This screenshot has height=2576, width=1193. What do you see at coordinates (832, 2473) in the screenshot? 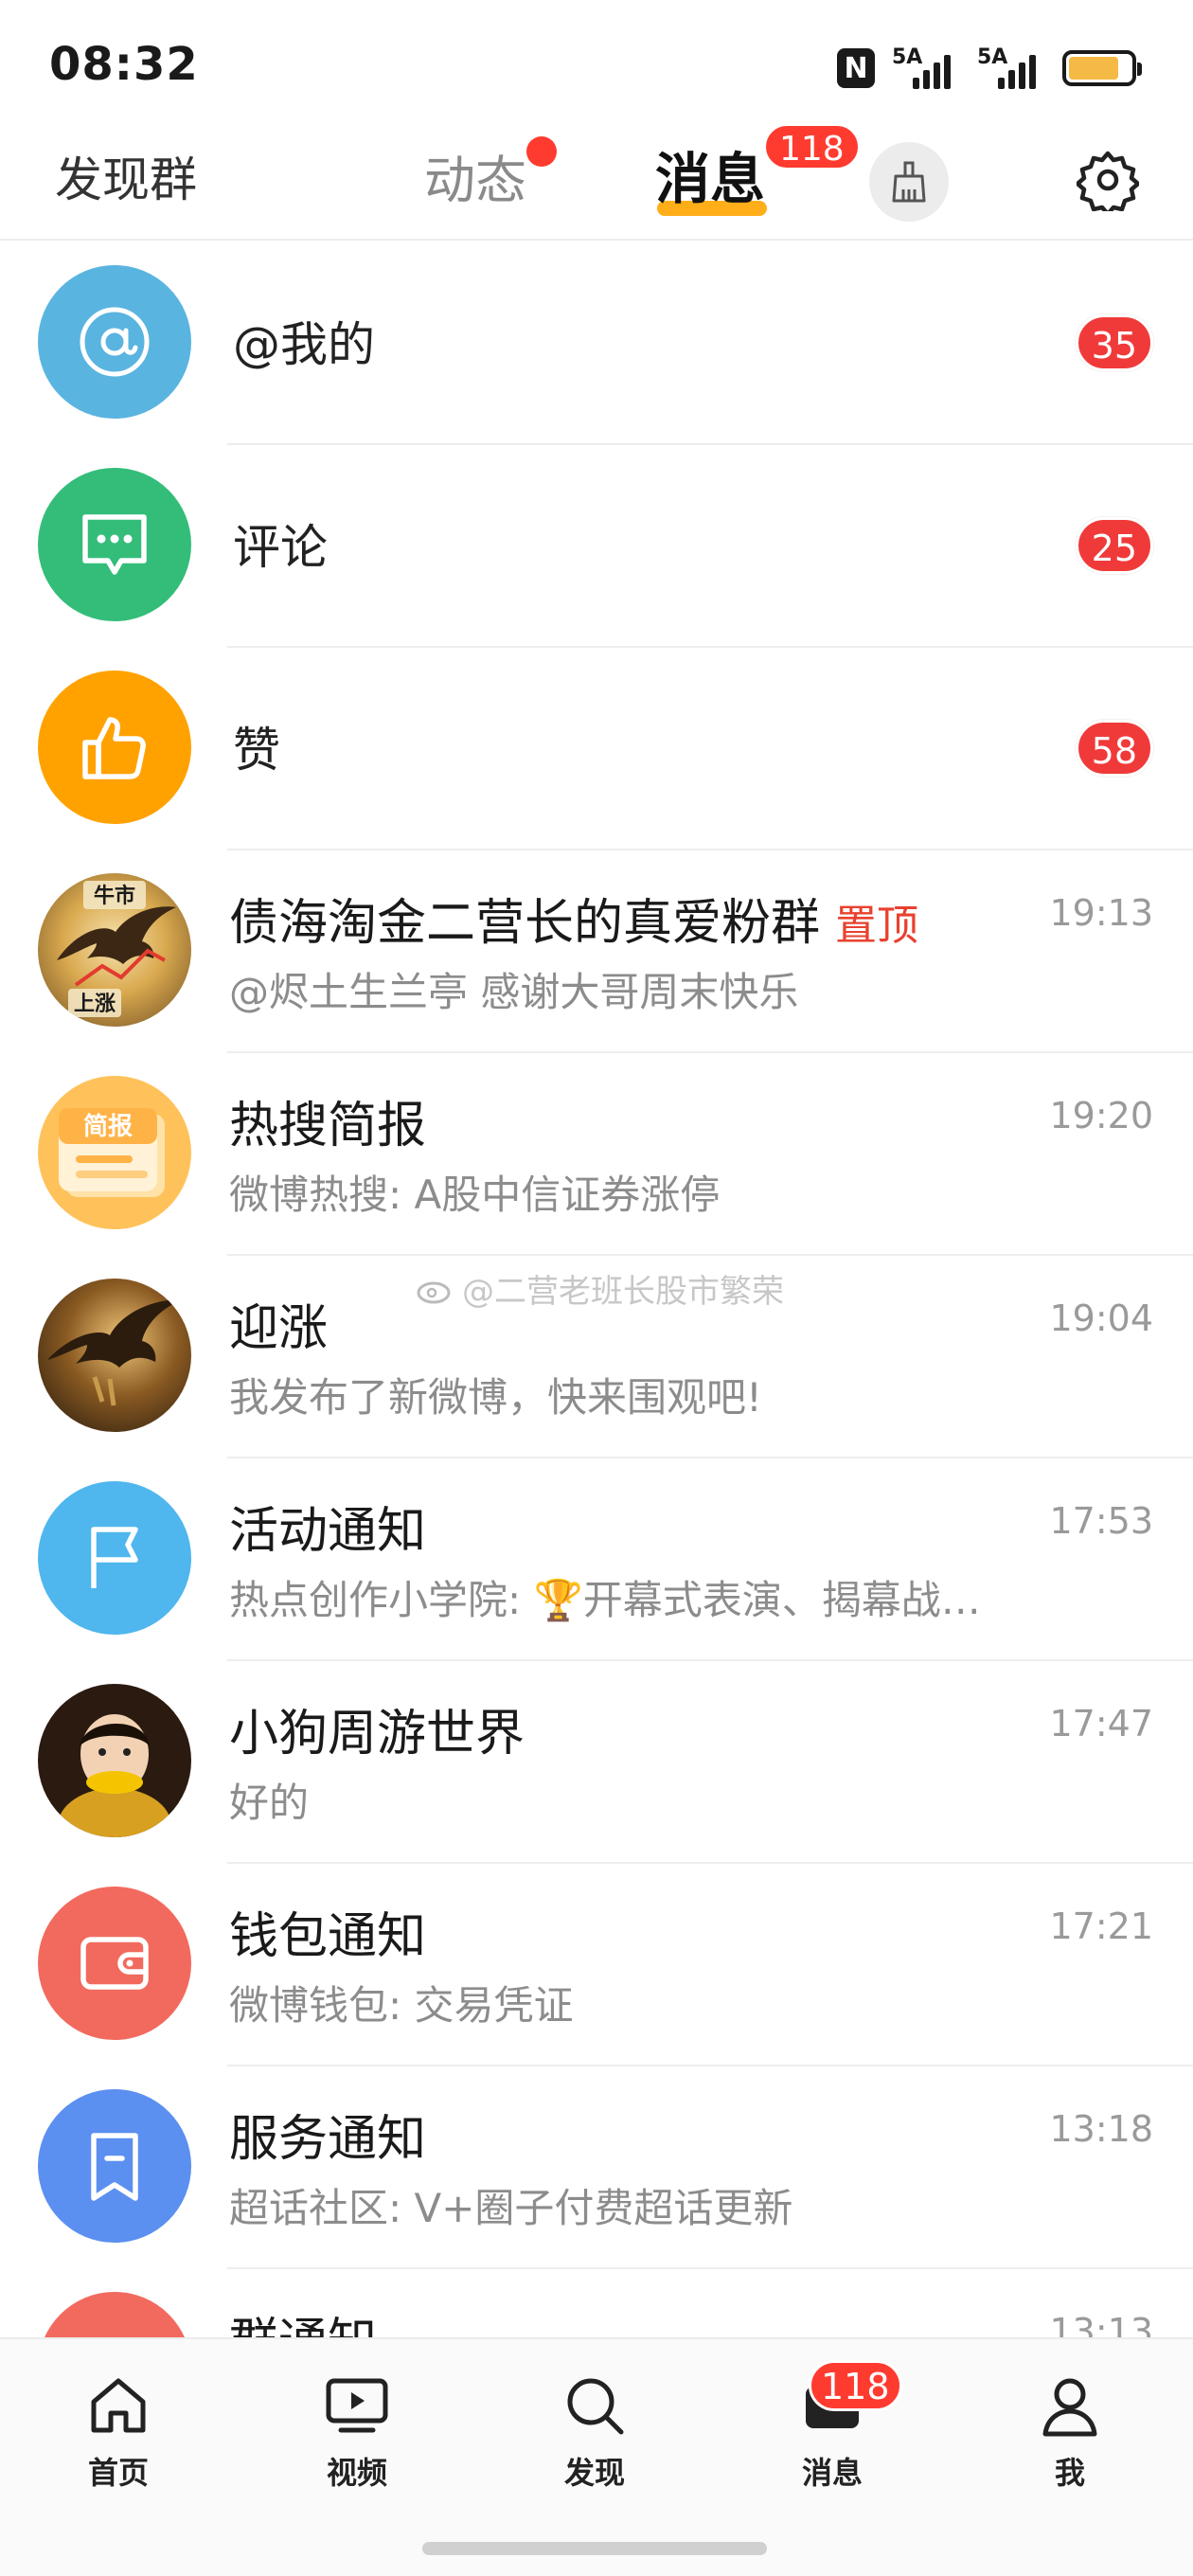
I see `nav-messages-label: 消息` at bounding box center [832, 2473].